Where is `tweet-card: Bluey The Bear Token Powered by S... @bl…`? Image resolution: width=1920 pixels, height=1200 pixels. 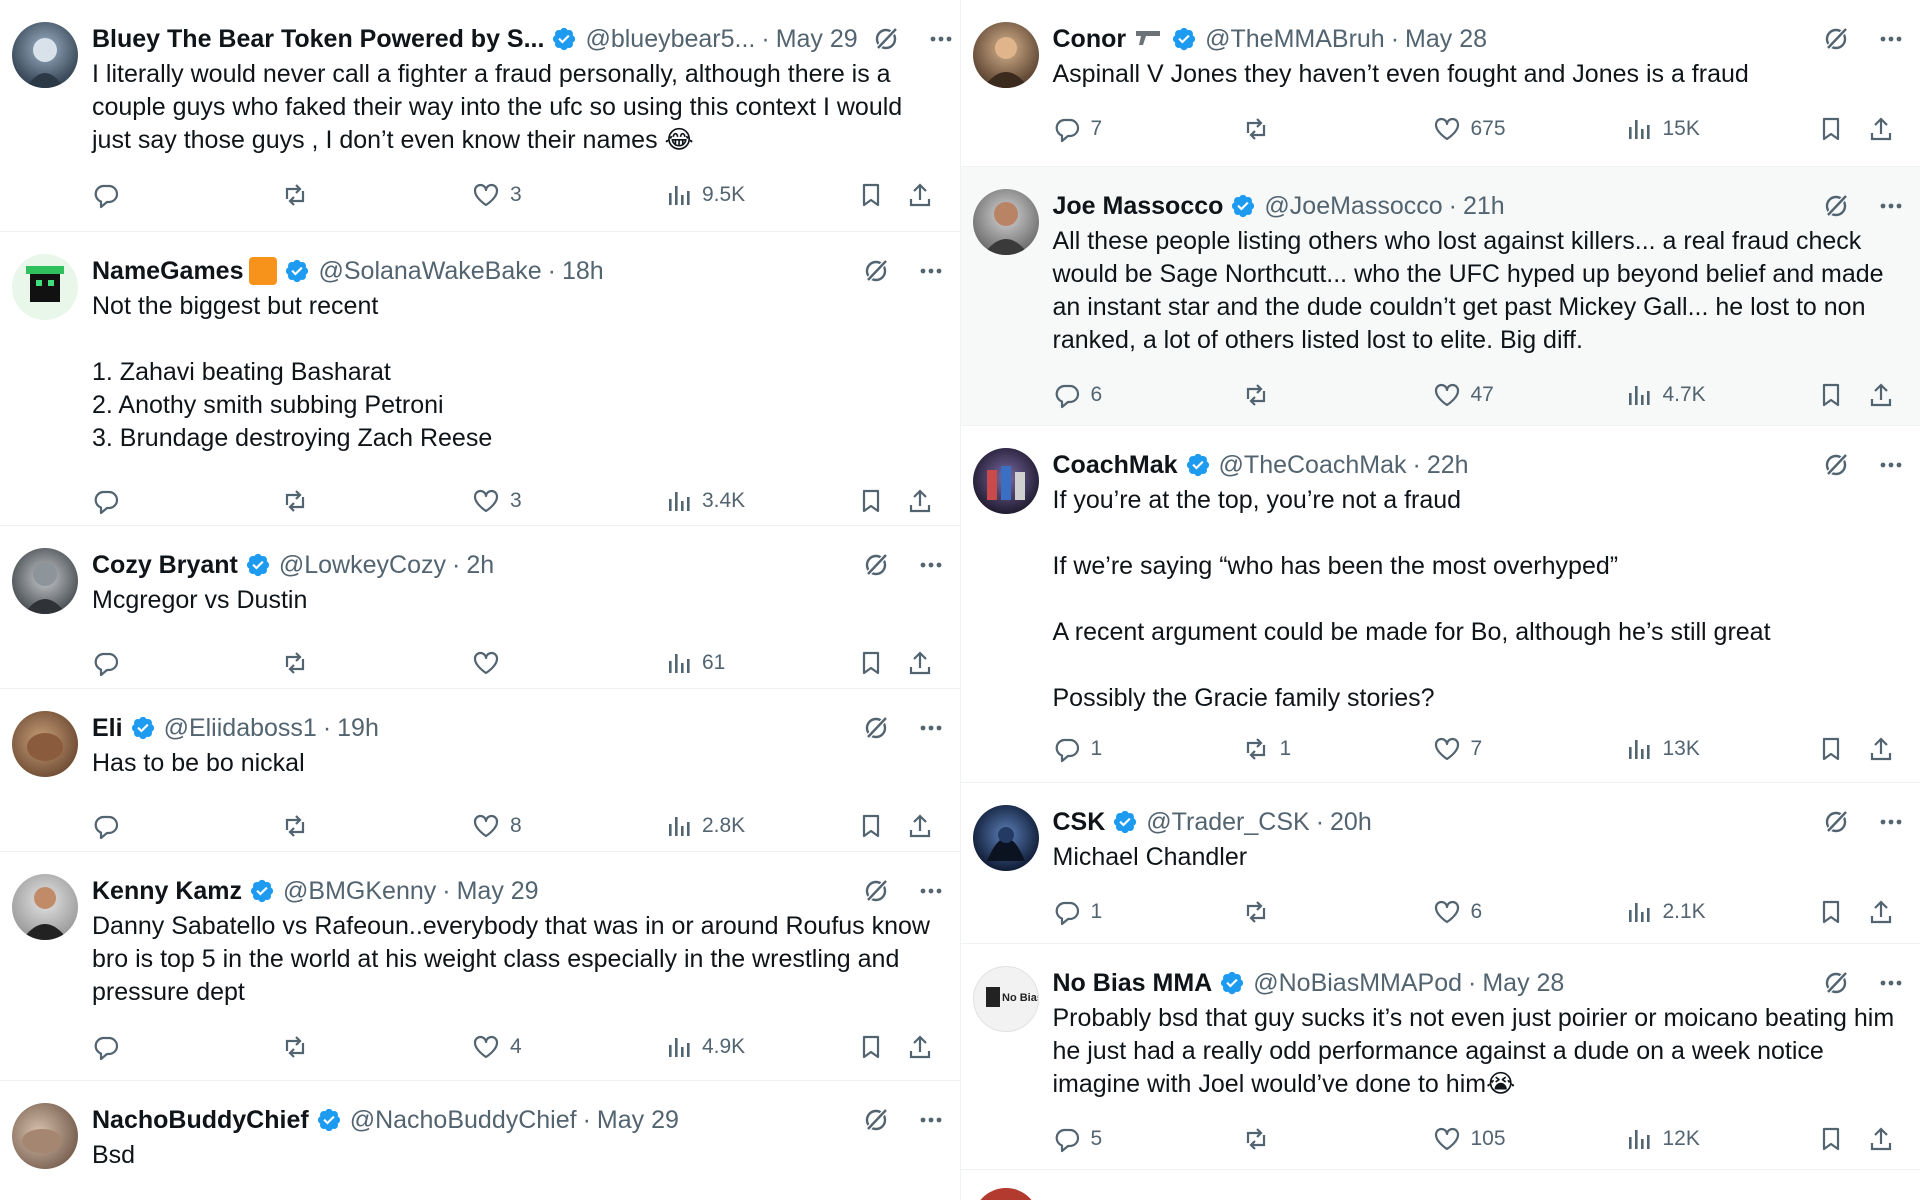
tweet-card: Bluey The Bear Token Powered by S... @bl… is located at coordinates (480, 116).